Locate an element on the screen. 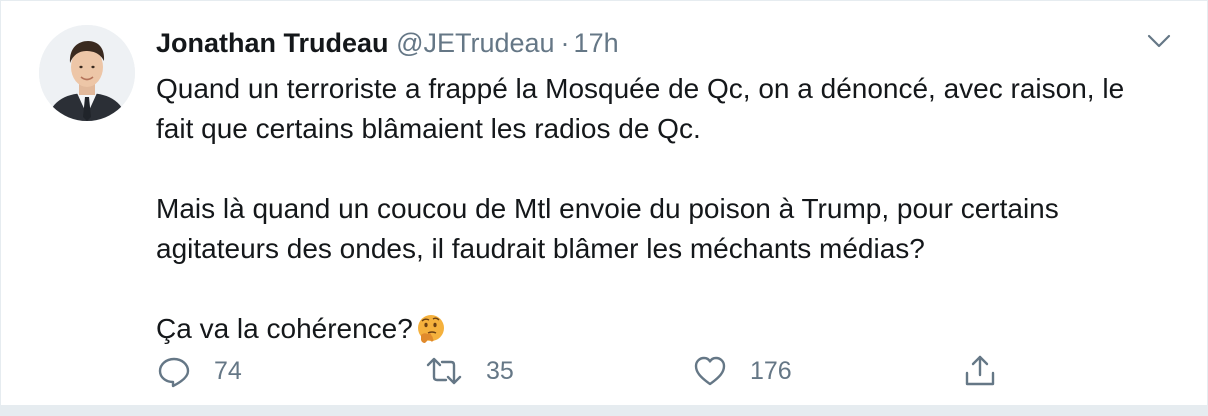 The width and height of the screenshot is (1208, 416). share-upload-icon is located at coordinates (980, 370).